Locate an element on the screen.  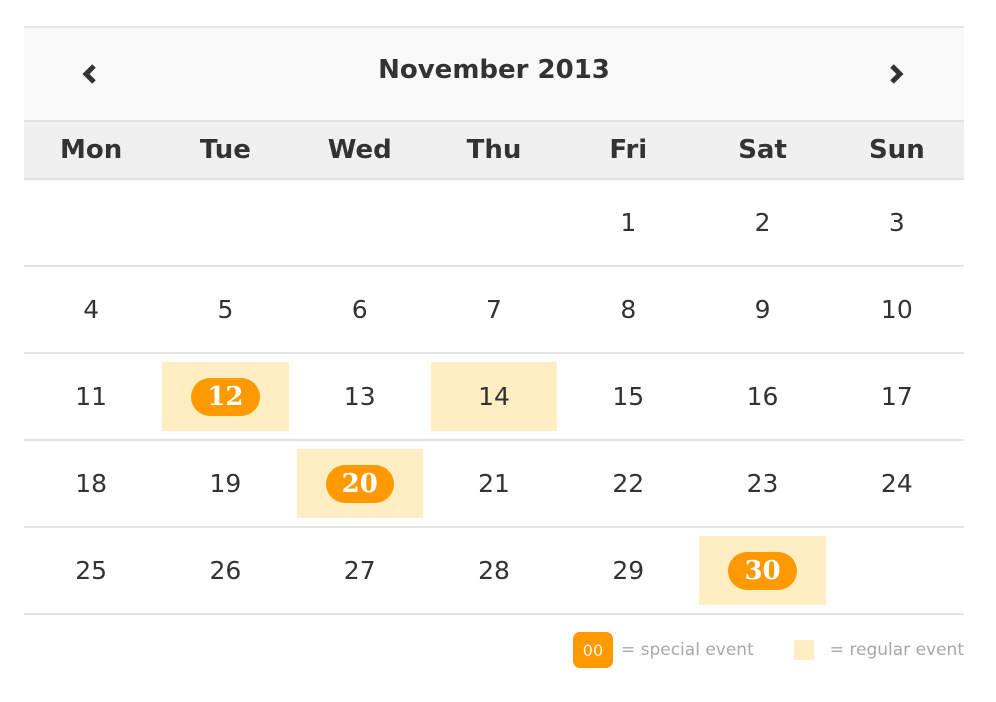
day-number: 4 is located at coordinates (91, 309).